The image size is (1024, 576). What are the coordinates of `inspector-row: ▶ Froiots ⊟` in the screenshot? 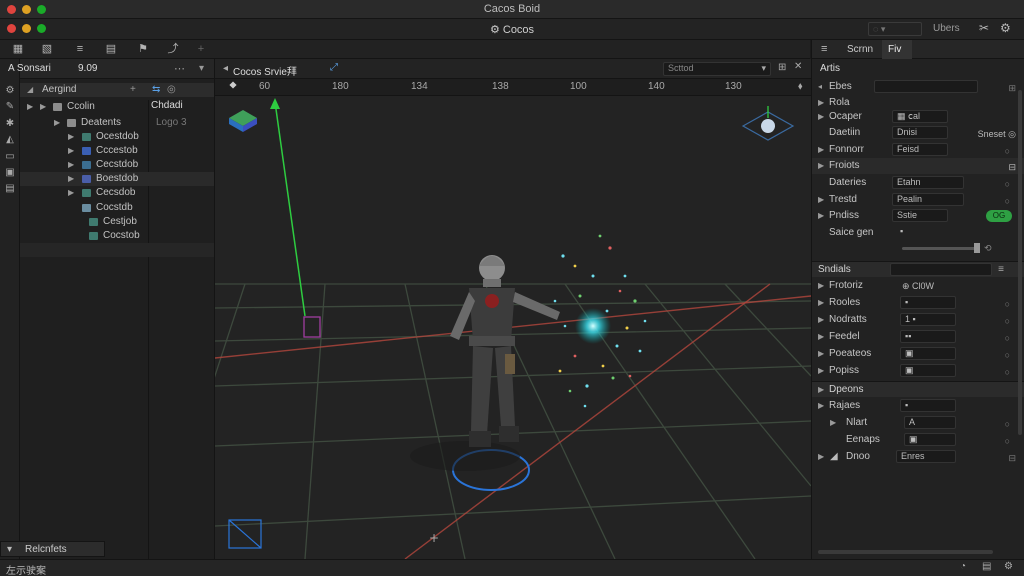 It's located at (918, 166).